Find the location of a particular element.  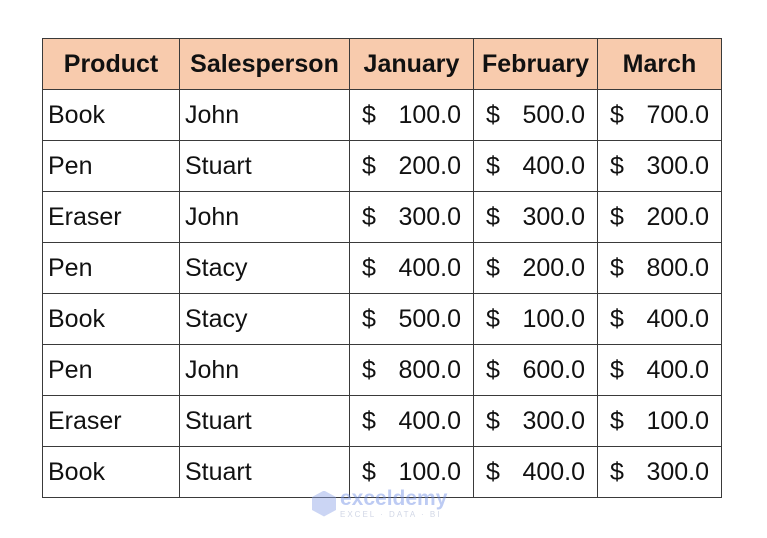

watermark: exceldemy EXCEL · DATA · BI is located at coordinates (379, 503).